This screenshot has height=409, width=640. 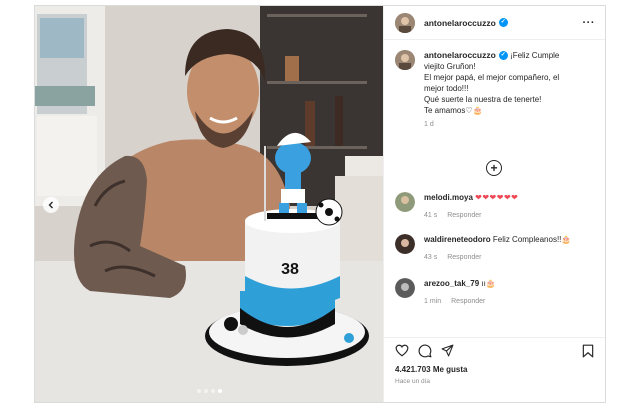 I want to click on comment-username: melodi.moya, so click(x=448, y=197).